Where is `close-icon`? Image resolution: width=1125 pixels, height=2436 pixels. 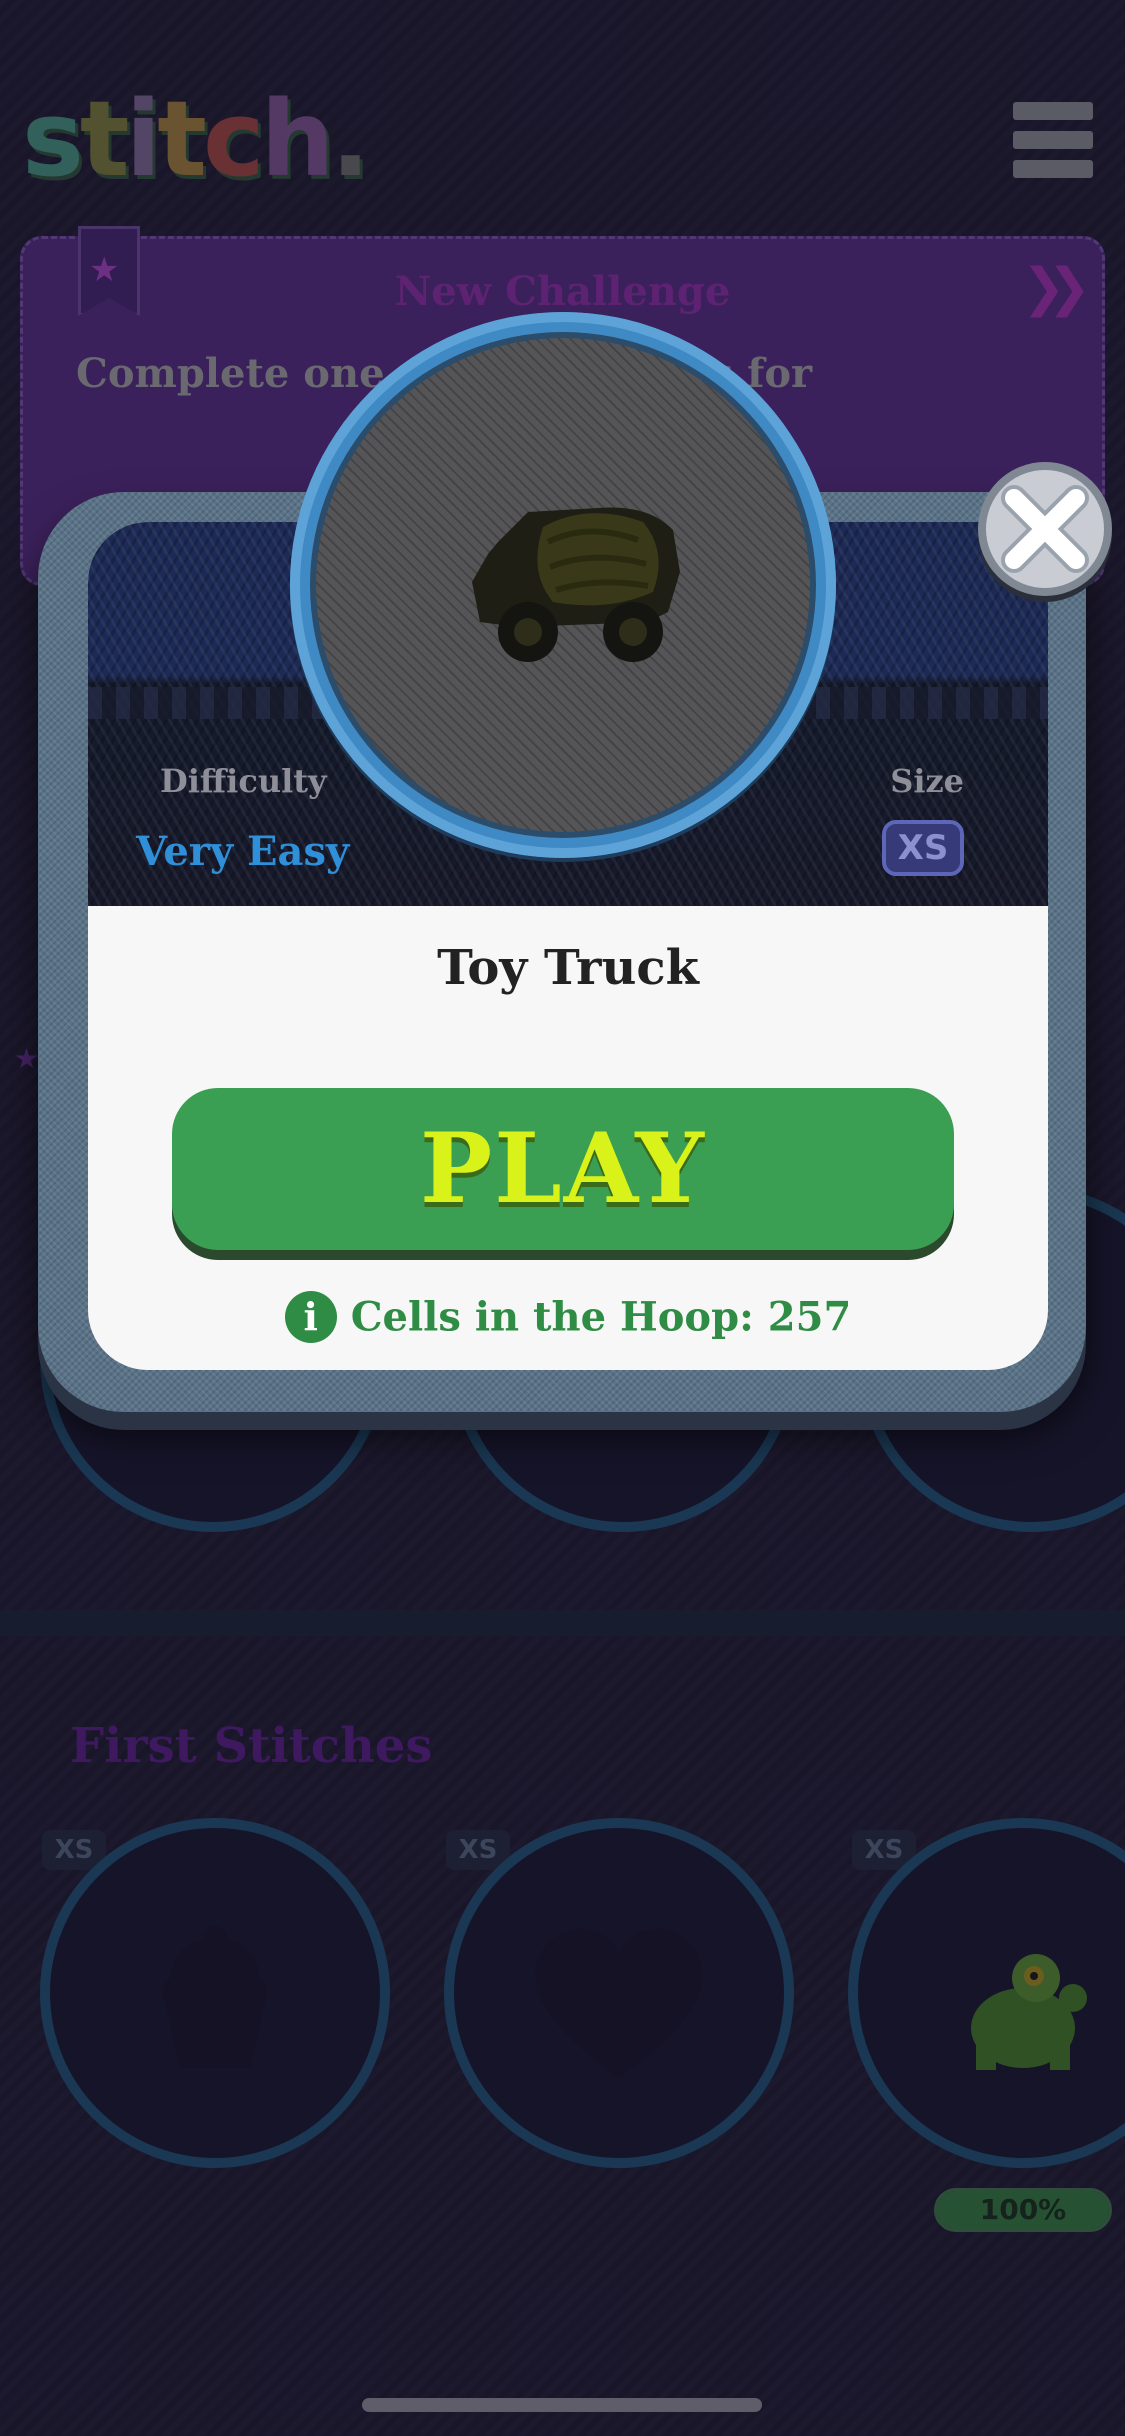 close-icon is located at coordinates (1045, 529).